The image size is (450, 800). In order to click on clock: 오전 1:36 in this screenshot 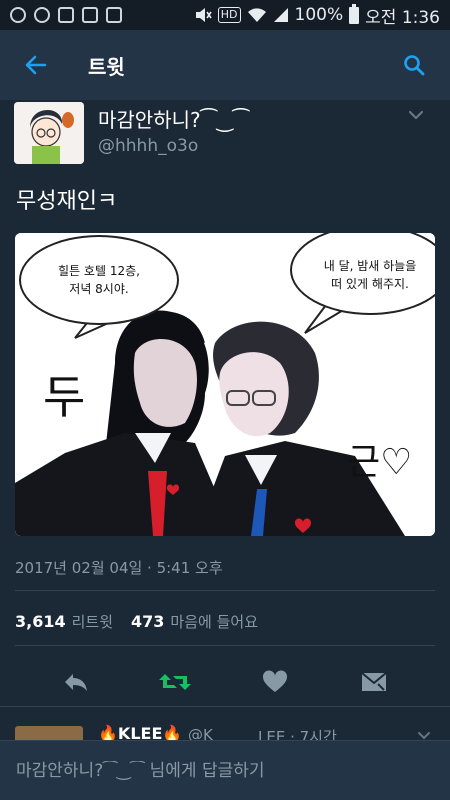, I will do `click(402, 17)`.